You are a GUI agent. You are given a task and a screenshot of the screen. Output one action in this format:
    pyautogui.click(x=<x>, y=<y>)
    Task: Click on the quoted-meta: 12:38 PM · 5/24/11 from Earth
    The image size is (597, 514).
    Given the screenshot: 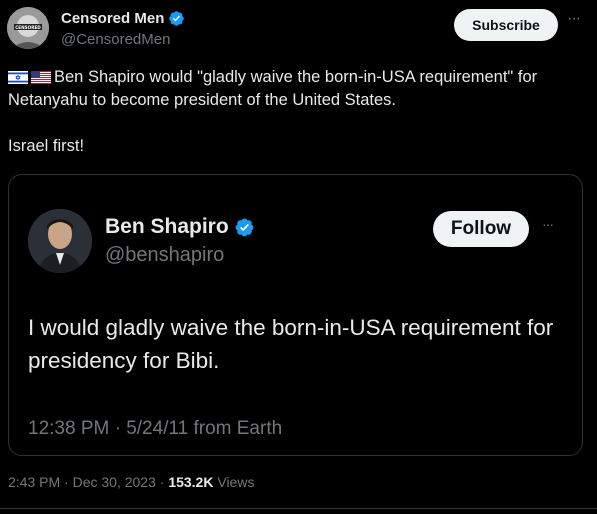 What is the action you would take?
    pyautogui.click(x=155, y=428)
    